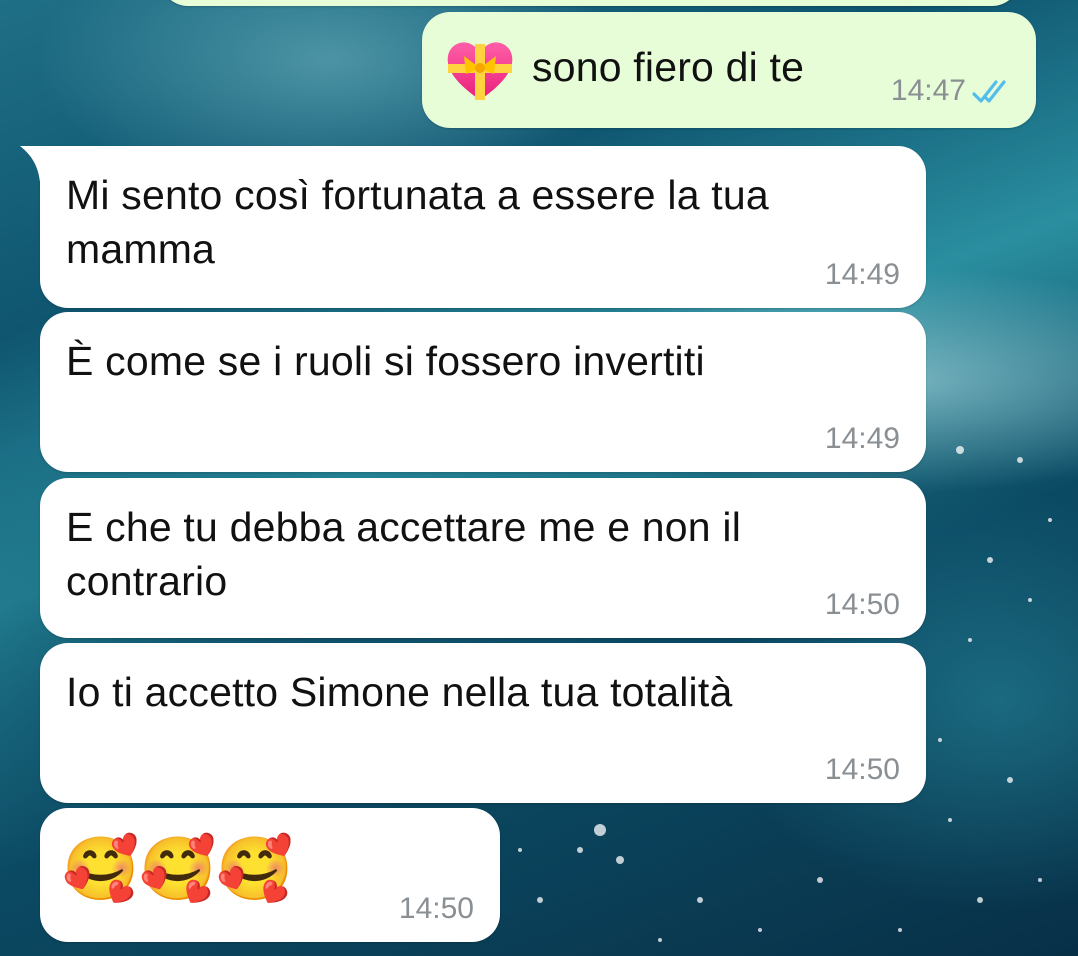  Describe the element at coordinates (590, 3) in the screenshot. I see `previous-message-edge` at that location.